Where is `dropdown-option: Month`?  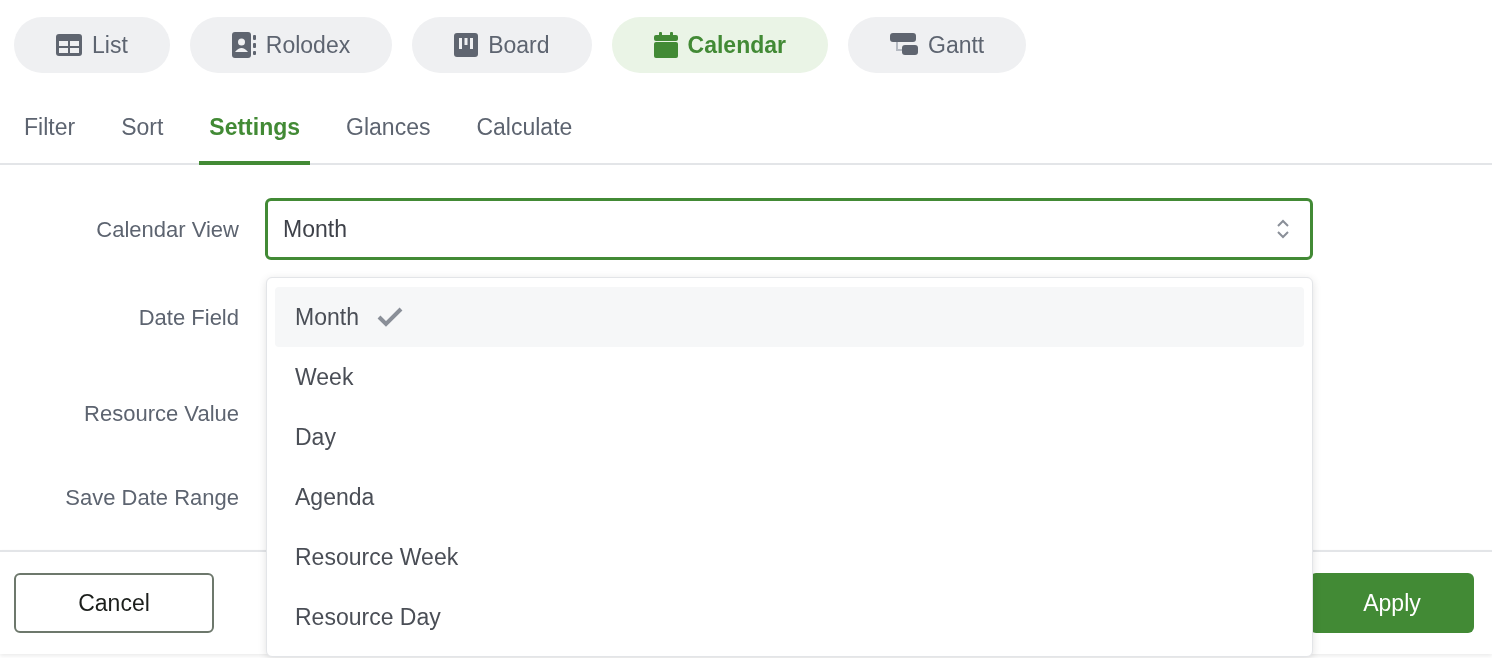
dropdown-option: Month is located at coordinates (789, 317).